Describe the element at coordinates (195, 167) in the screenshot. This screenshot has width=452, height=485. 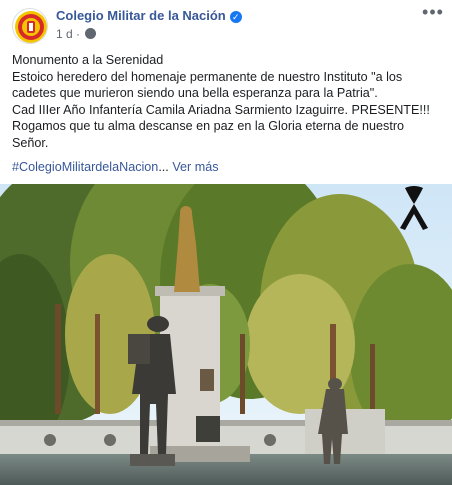
I see `see-more-link: Ver más` at that location.